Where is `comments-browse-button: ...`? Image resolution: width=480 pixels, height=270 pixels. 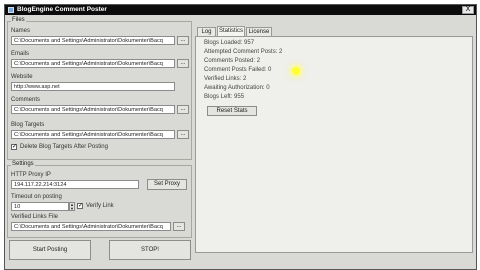 comments-browse-button: ... is located at coordinates (183, 109).